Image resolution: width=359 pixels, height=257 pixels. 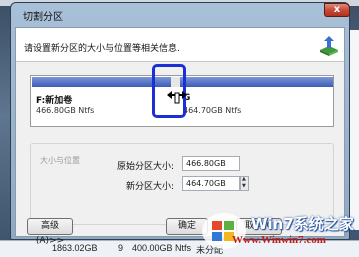 I want to click on watermark-url: Www.Winwin7.com, so click(x=279, y=240).